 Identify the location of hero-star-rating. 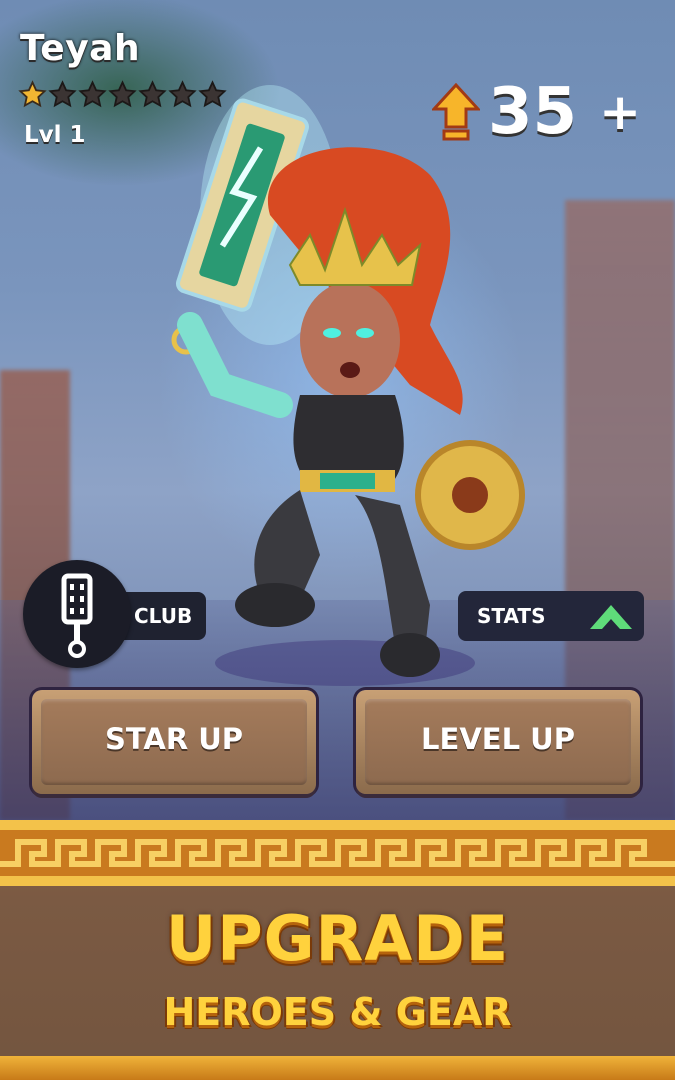
(122, 94).